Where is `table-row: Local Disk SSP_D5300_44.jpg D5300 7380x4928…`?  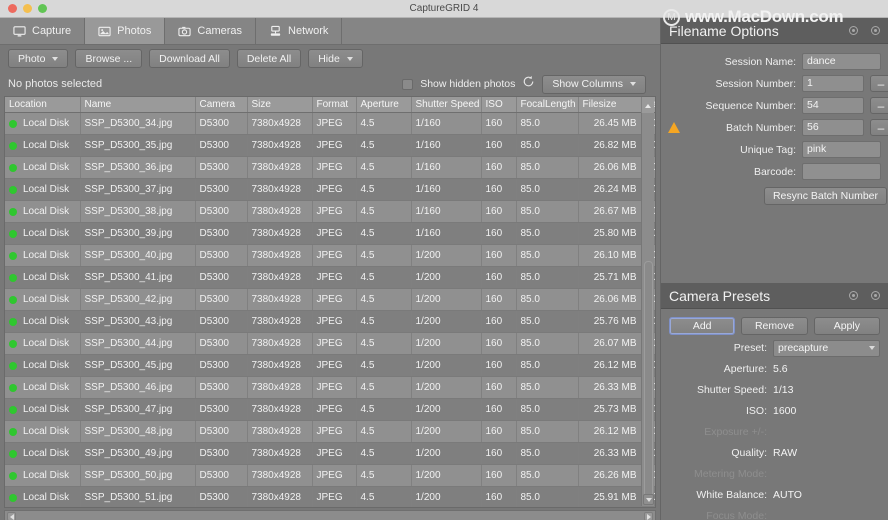
table-row: Local Disk SSP_D5300_44.jpg D5300 7380x4928… is located at coordinates (330, 343).